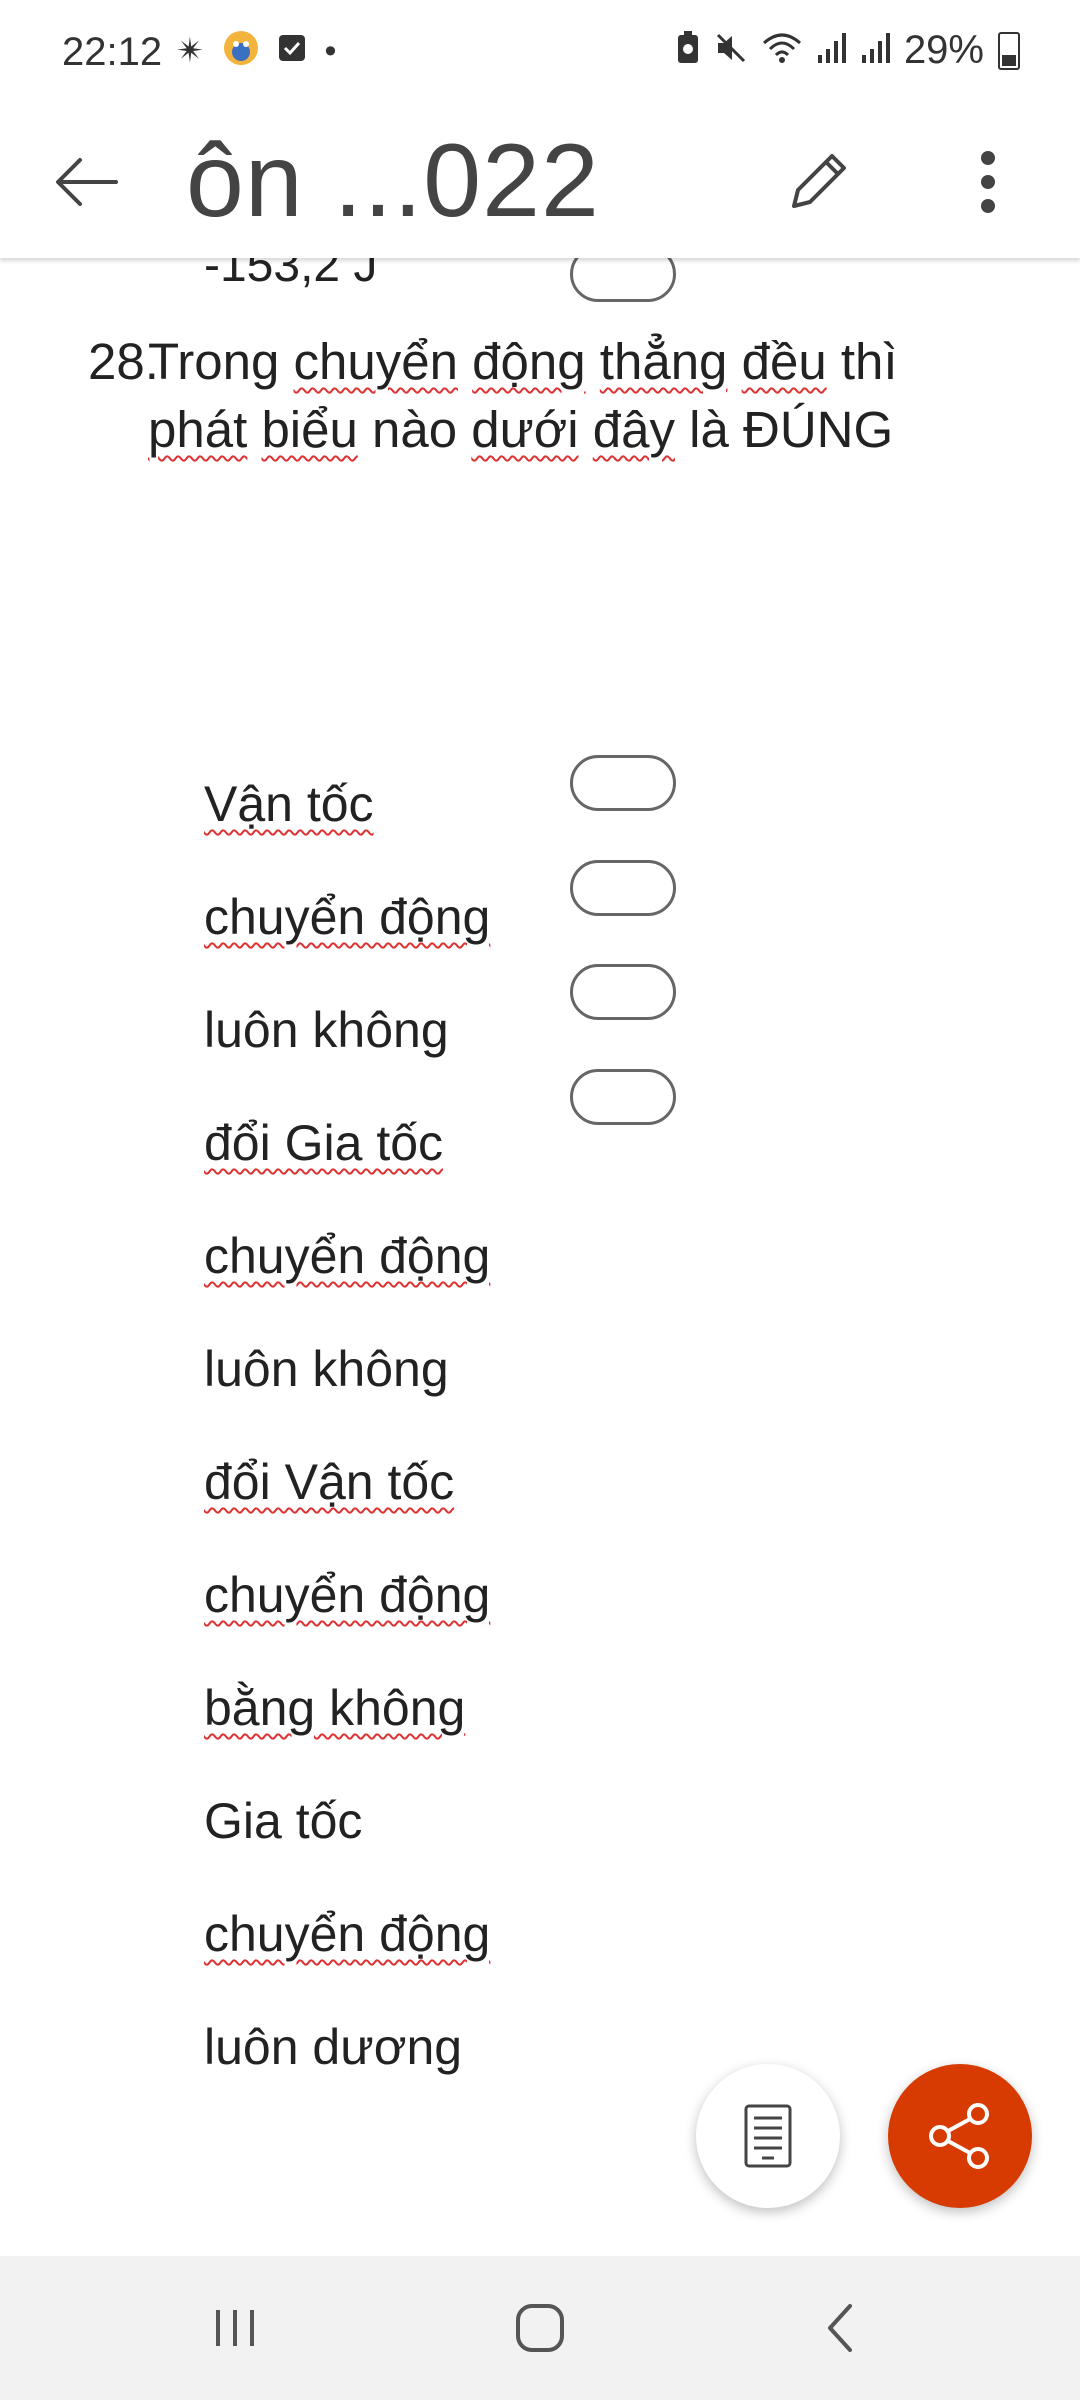 The height and width of the screenshot is (2400, 1080). I want to click on share-icon, so click(959, 2136).